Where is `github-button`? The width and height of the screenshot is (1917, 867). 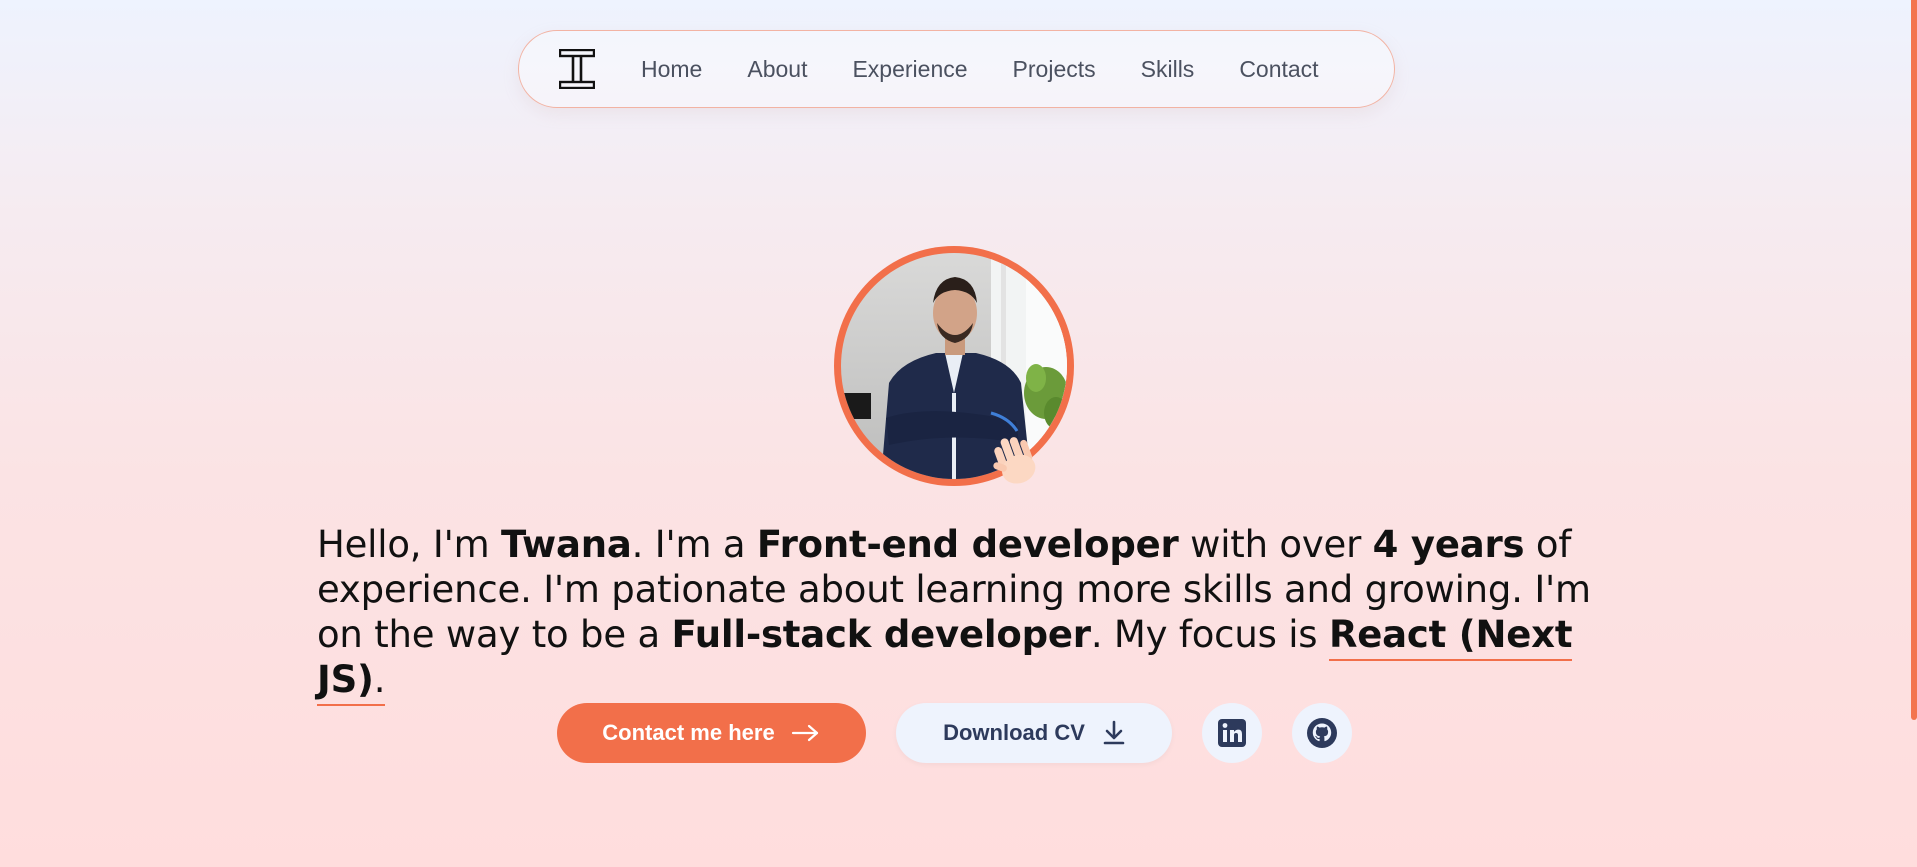
github-button is located at coordinates (1322, 733).